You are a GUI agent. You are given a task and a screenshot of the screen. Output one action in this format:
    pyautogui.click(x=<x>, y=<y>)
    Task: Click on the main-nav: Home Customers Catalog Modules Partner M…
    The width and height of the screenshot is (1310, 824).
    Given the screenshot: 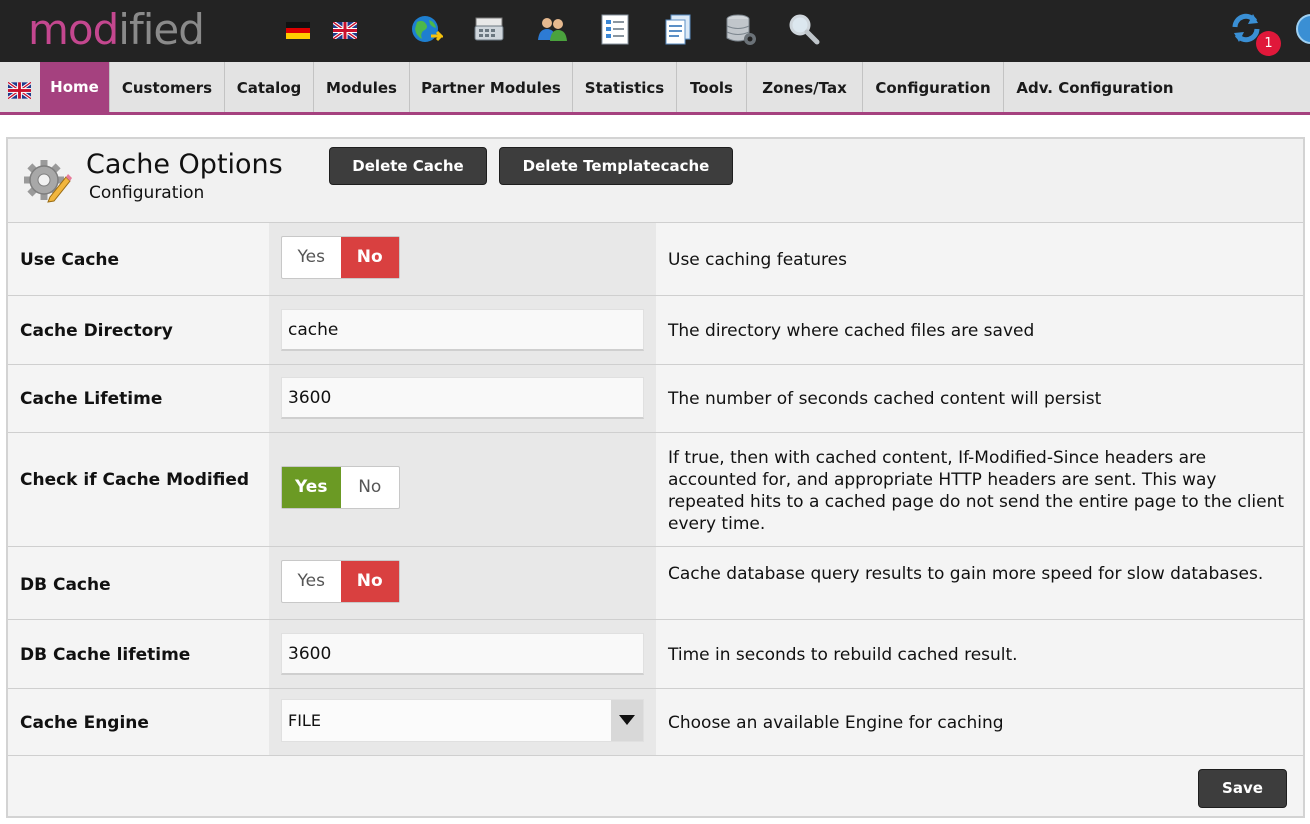 What is the action you would take?
    pyautogui.click(x=655, y=88)
    